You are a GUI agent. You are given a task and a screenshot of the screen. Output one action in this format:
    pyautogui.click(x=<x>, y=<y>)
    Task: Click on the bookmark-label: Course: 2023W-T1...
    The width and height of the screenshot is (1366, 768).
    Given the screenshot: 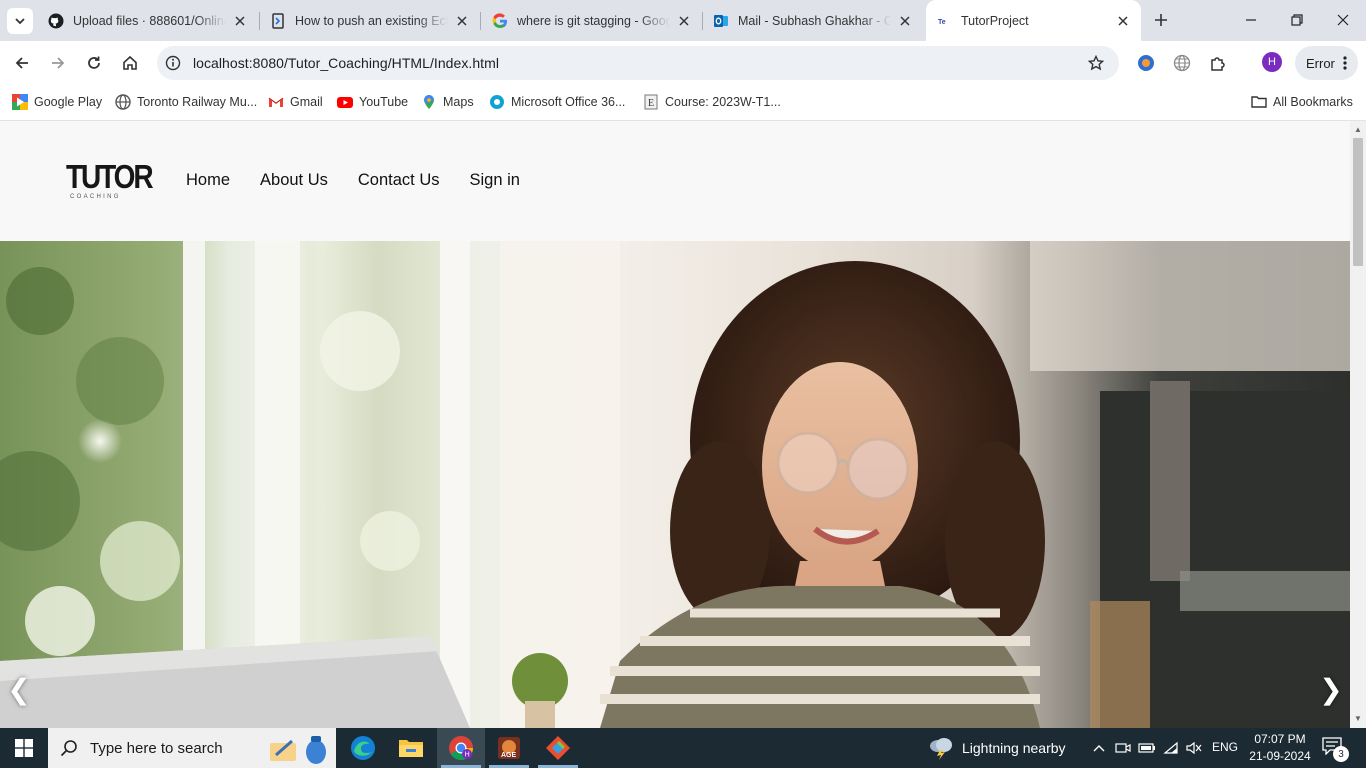 What is the action you would take?
    pyautogui.click(x=723, y=102)
    